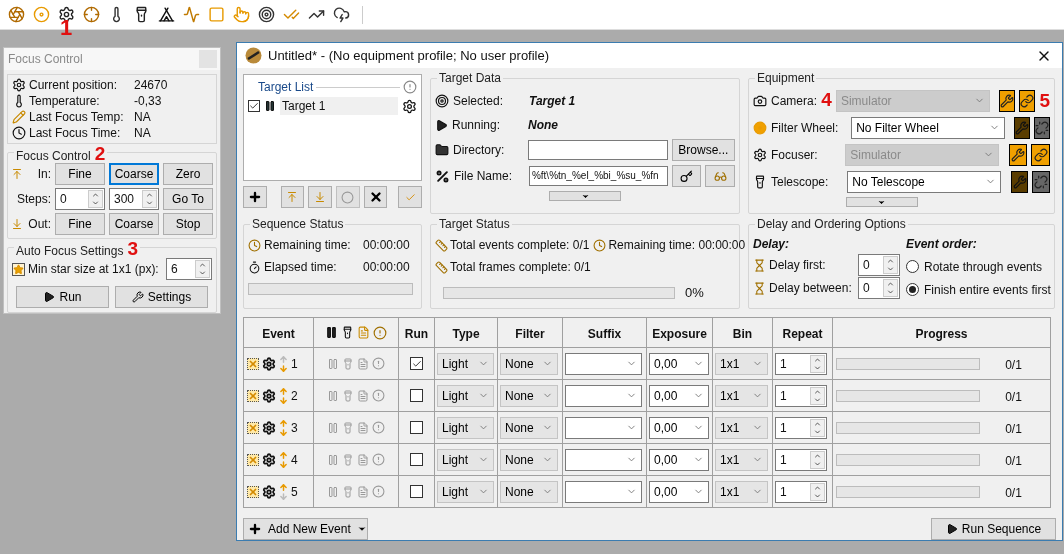  Describe the element at coordinates (686, 176) in the screenshot. I see `key-button` at that location.